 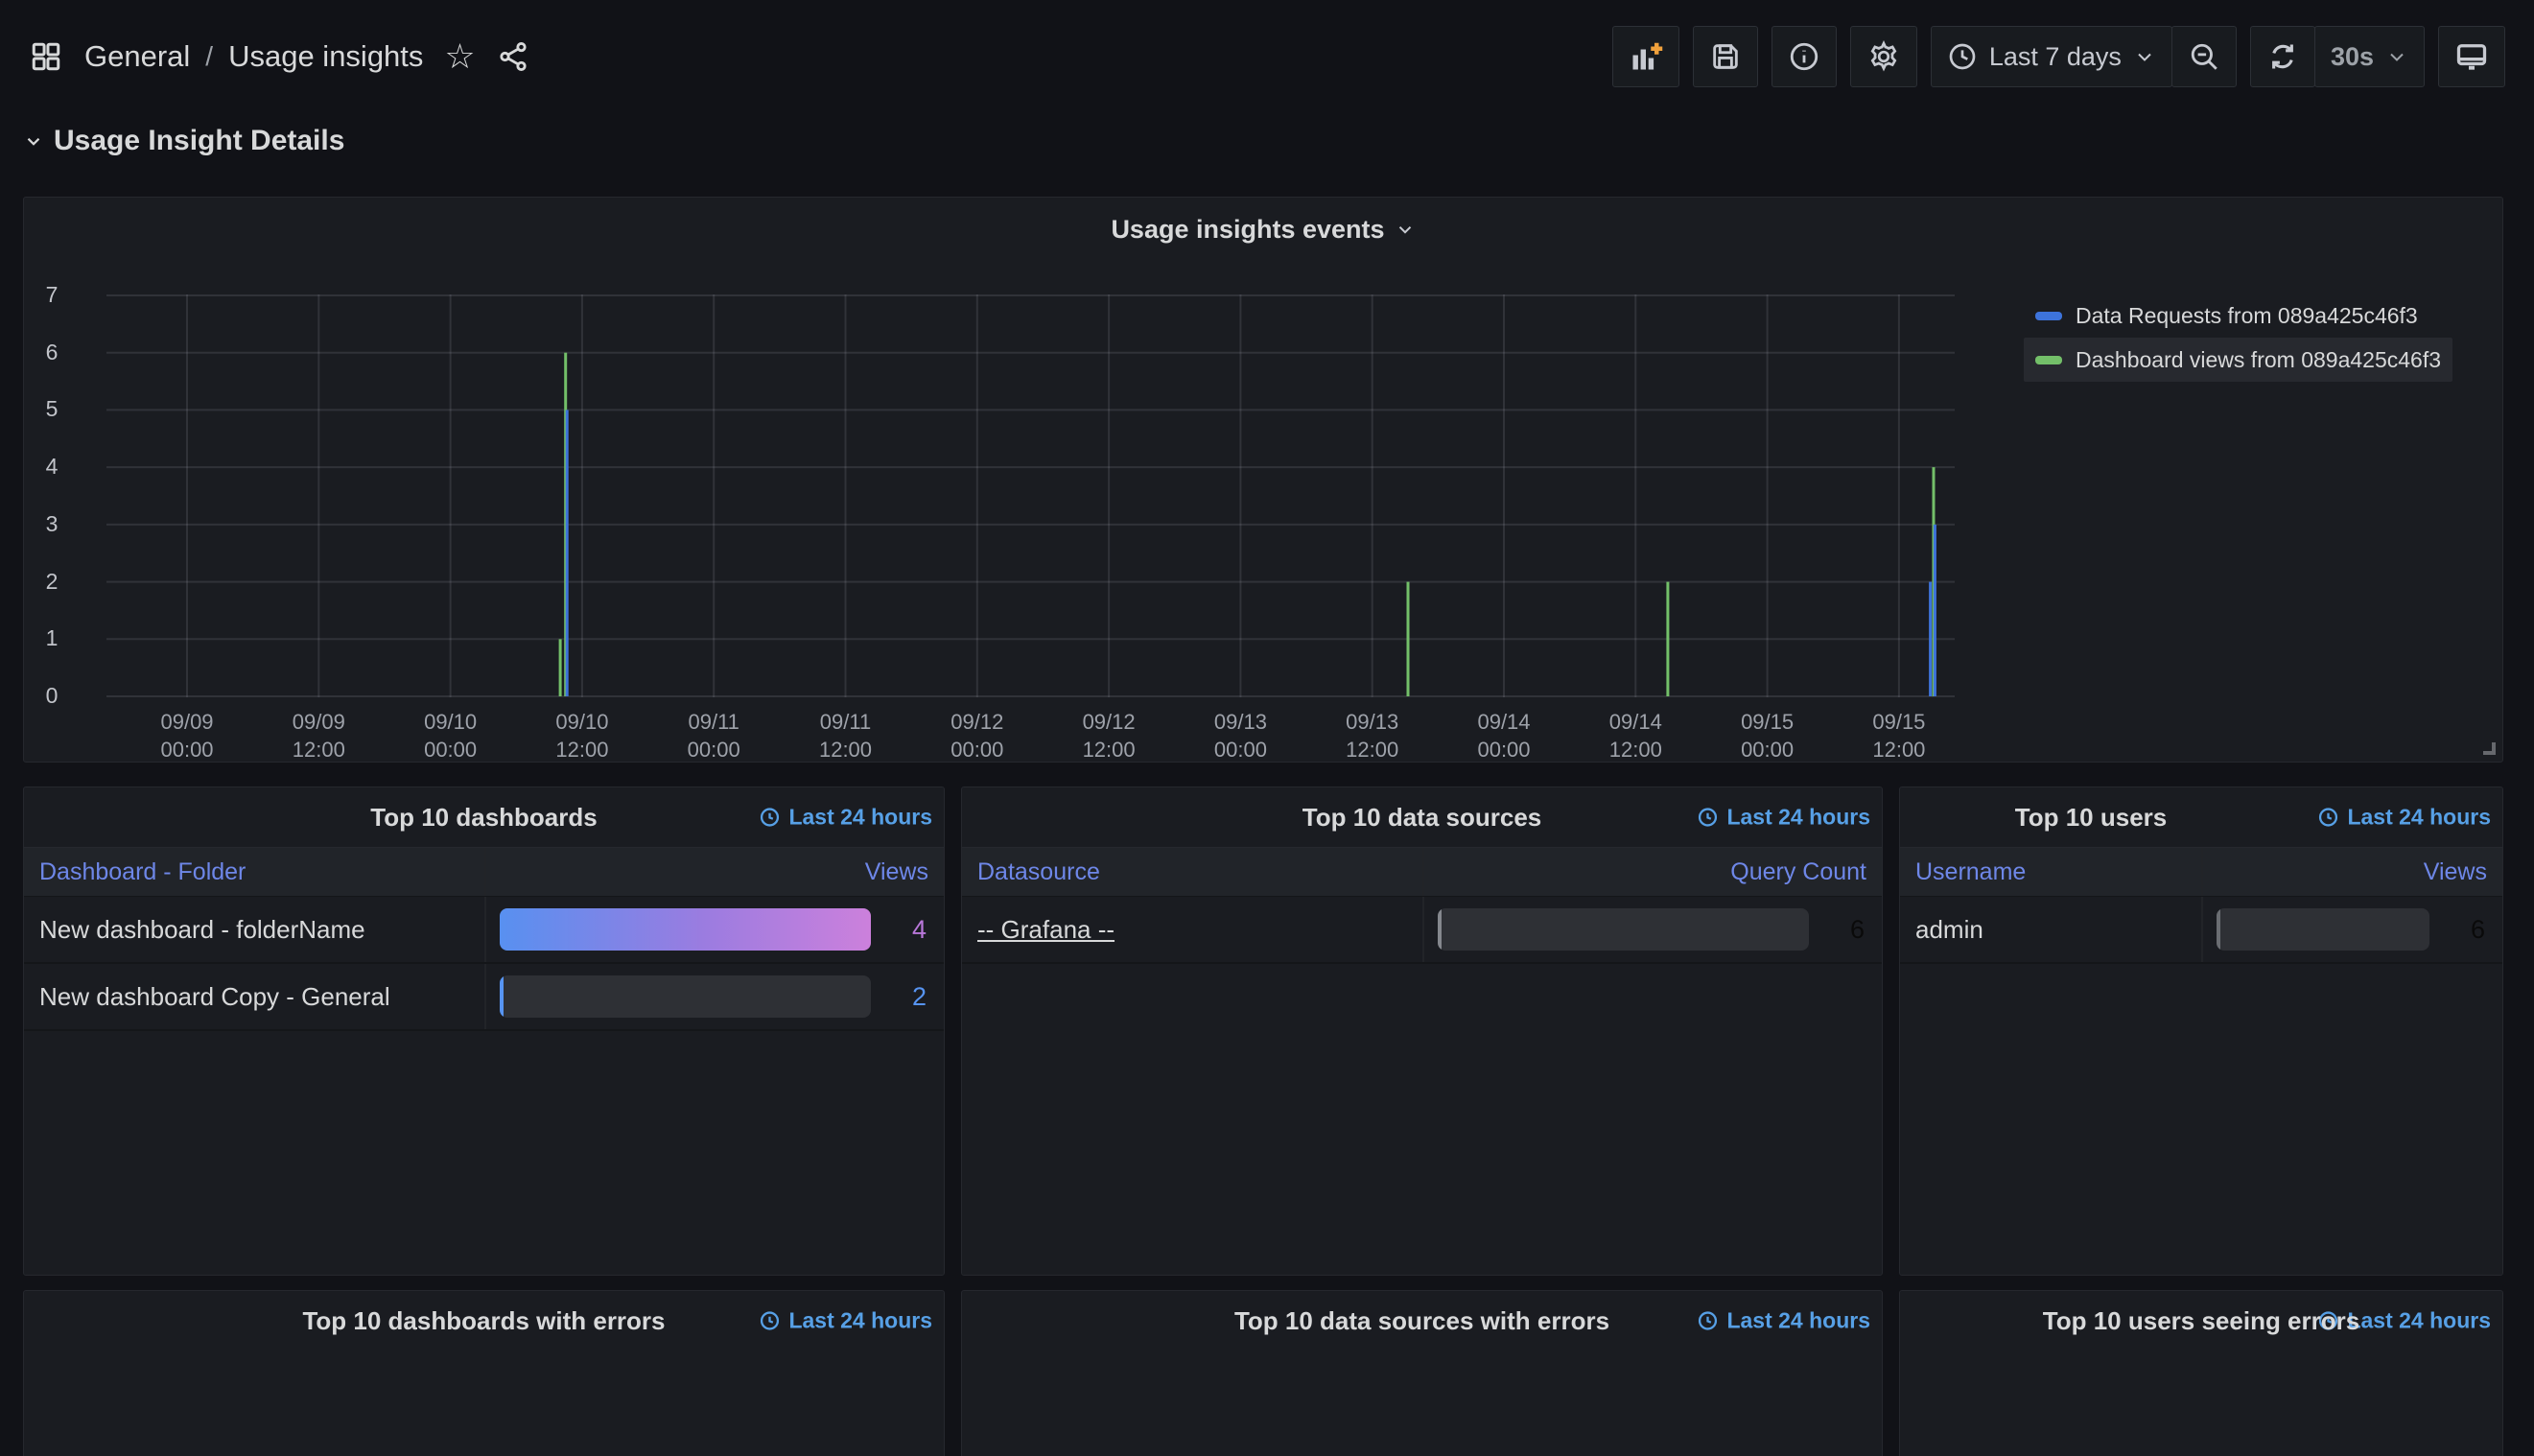 What do you see at coordinates (1422, 931) in the screenshot?
I see `table-row: -- Grafana -- 6` at bounding box center [1422, 931].